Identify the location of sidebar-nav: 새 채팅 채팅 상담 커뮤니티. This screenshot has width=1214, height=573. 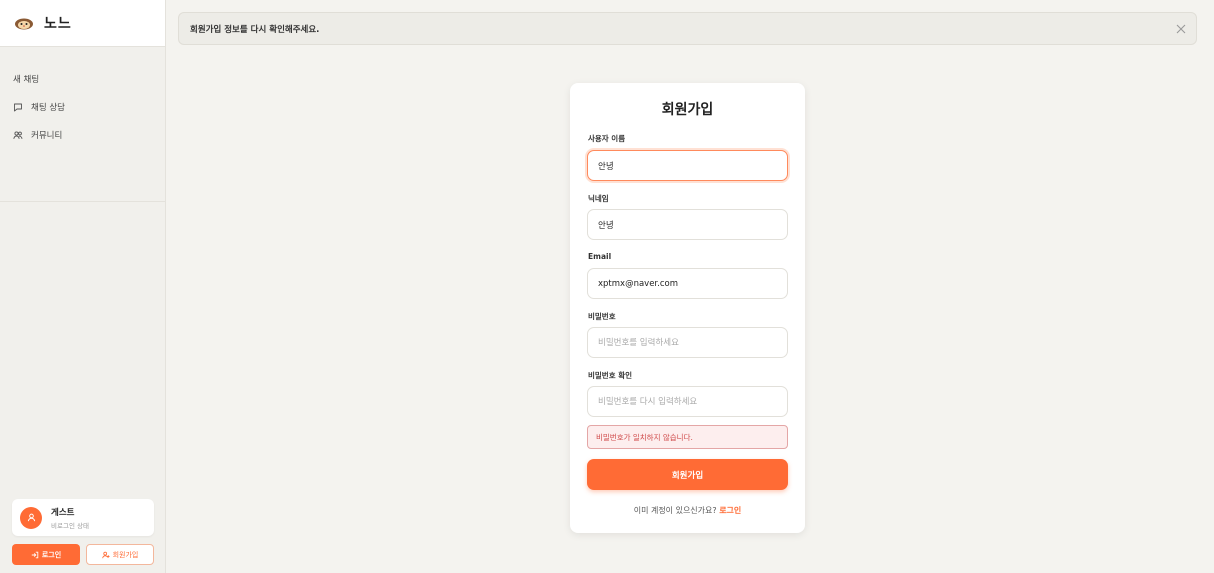
(82, 124).